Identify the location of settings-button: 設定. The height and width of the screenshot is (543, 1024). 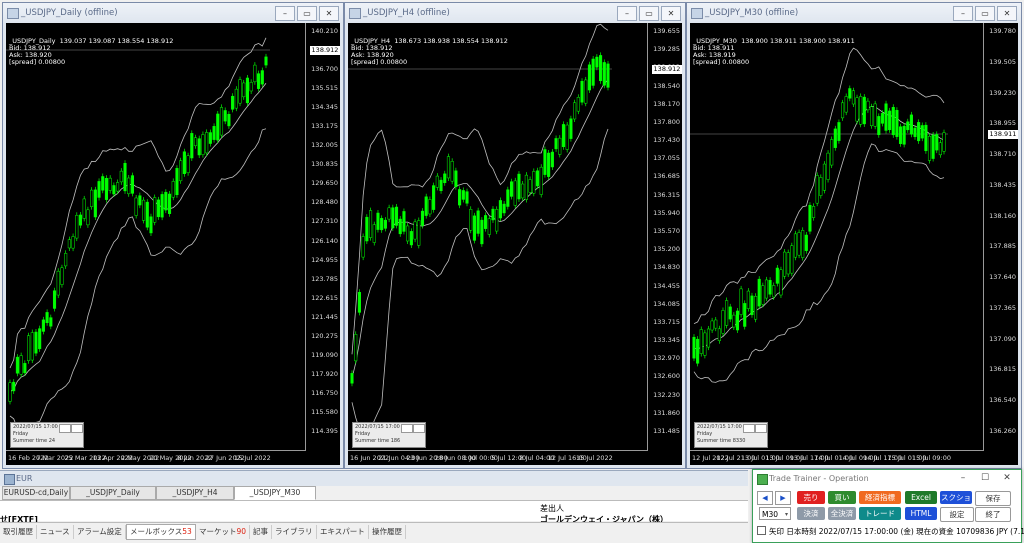
(957, 514).